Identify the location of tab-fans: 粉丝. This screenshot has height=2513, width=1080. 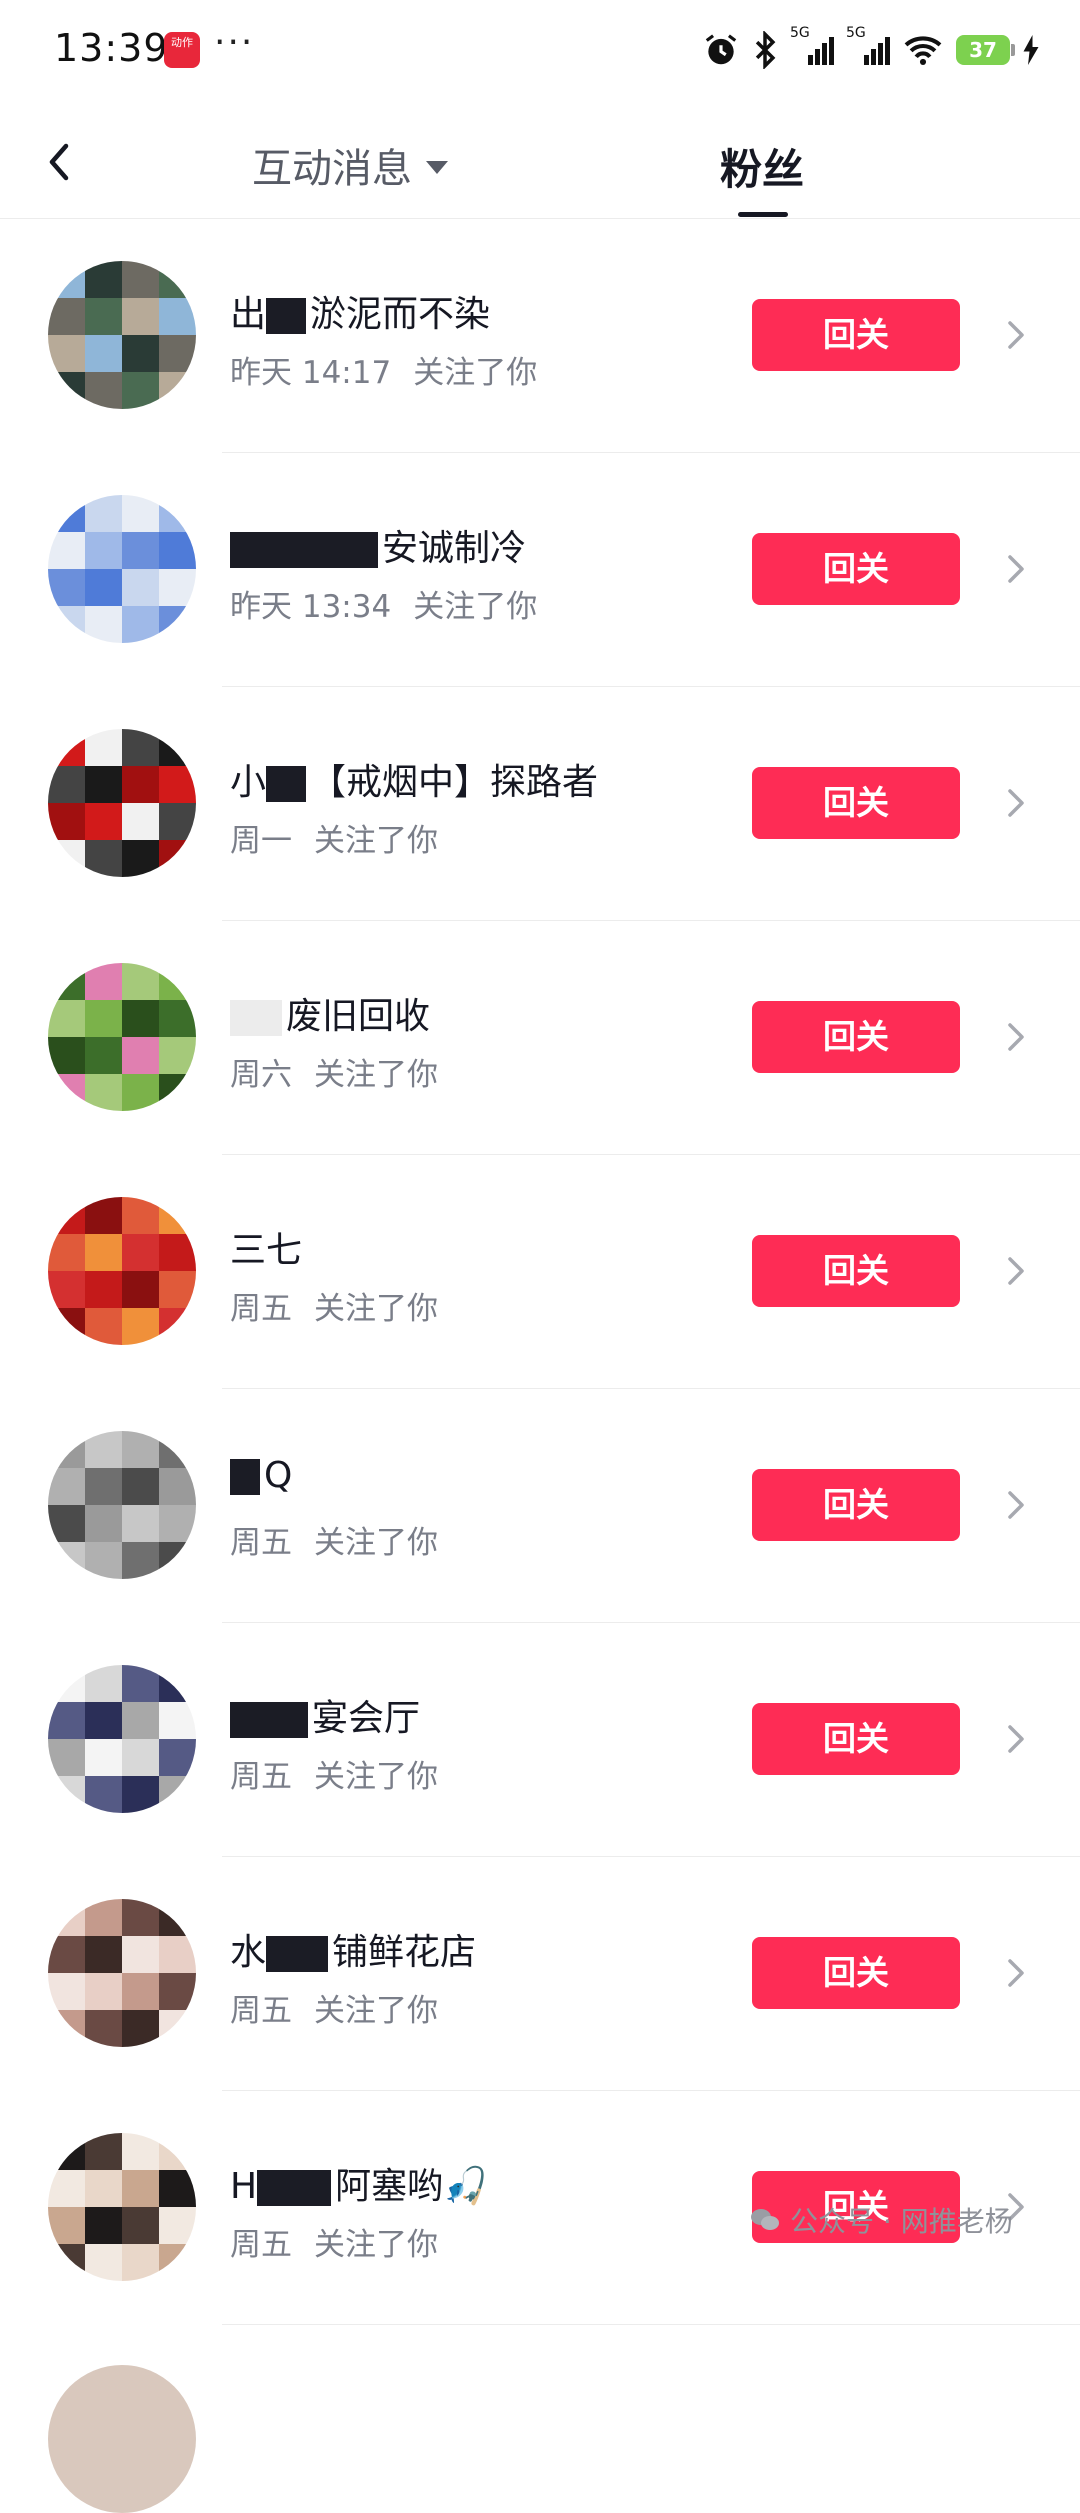
(762, 166).